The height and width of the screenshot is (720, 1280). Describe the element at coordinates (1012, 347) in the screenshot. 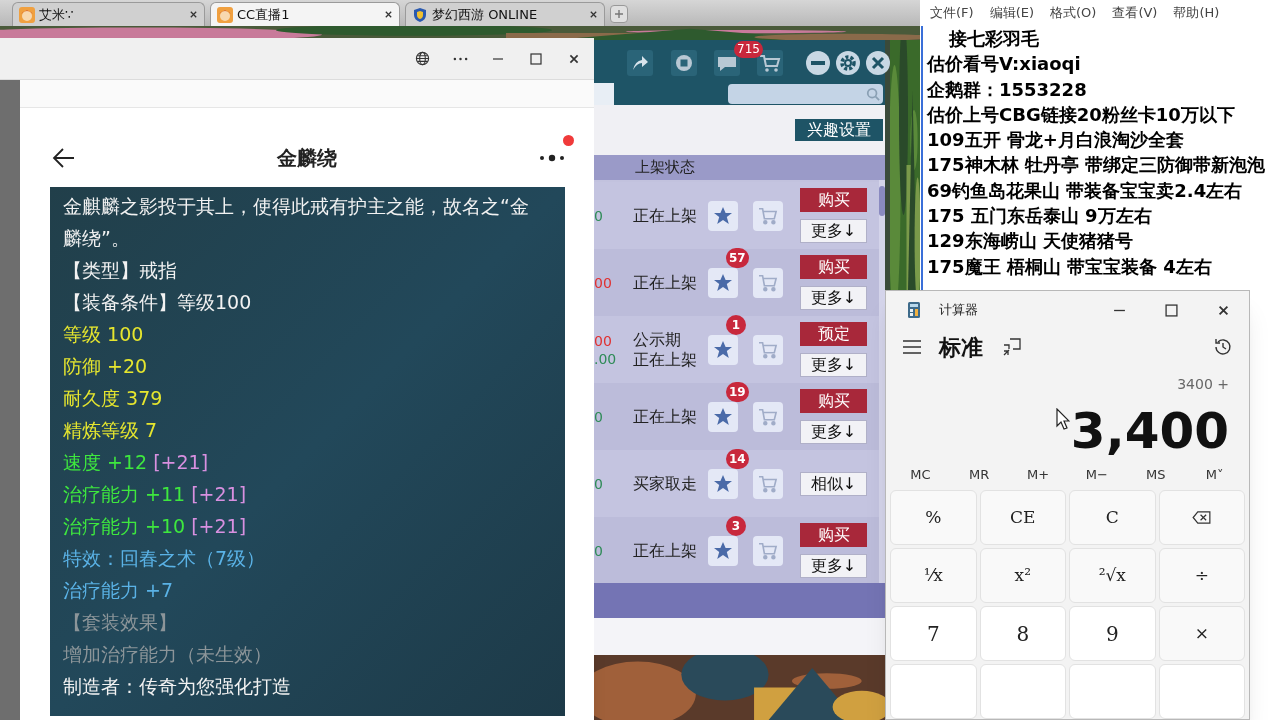

I see `keep-on-top-icon` at that location.